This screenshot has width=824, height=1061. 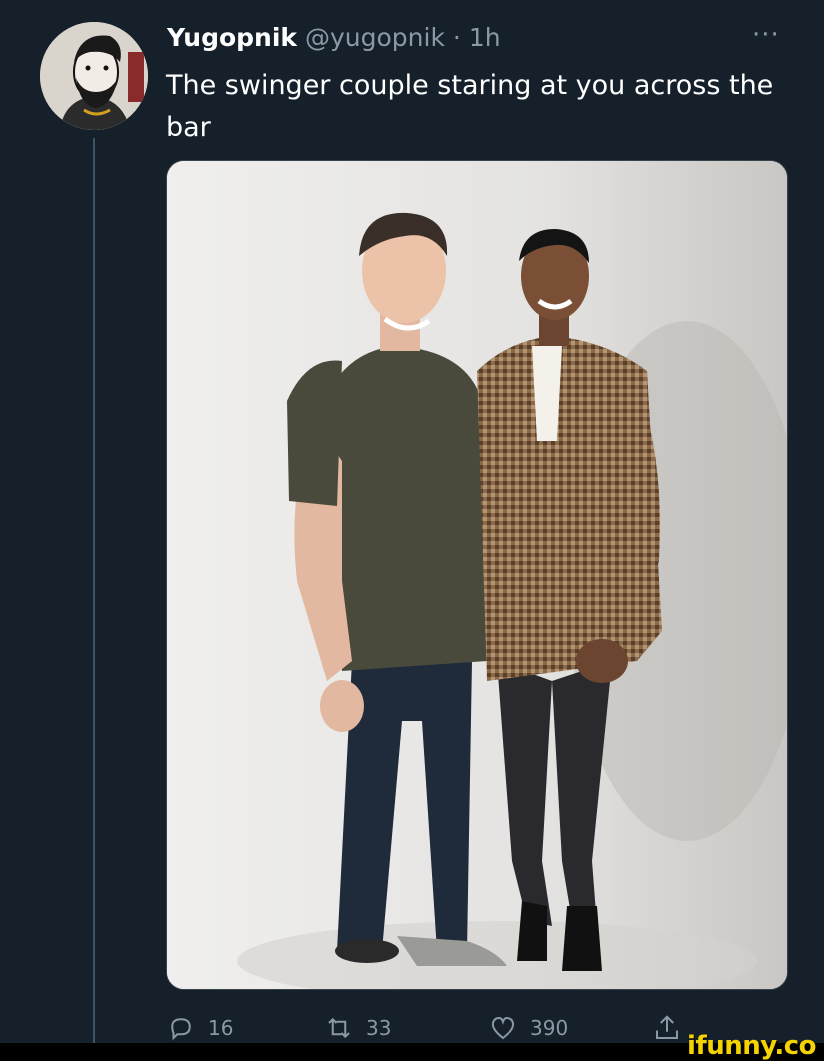 What do you see at coordinates (766, 35) in the screenshot?
I see `more-options-icon: ···` at bounding box center [766, 35].